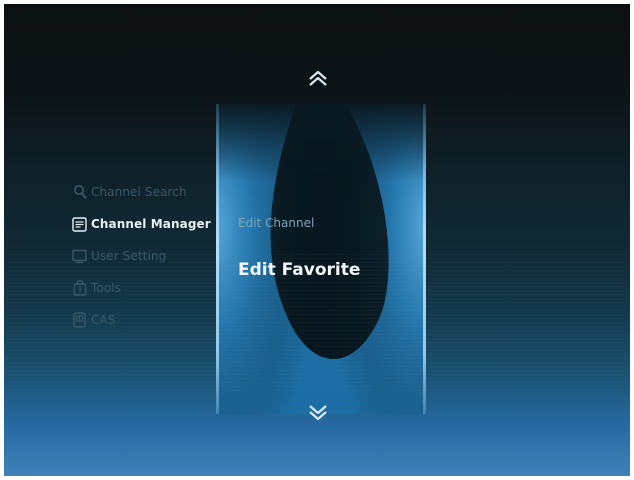 The height and width of the screenshot is (480, 634). Describe the element at coordinates (328, 227) in the screenshot. I see `submenu-option-edit-channel: Edit Channel` at that location.